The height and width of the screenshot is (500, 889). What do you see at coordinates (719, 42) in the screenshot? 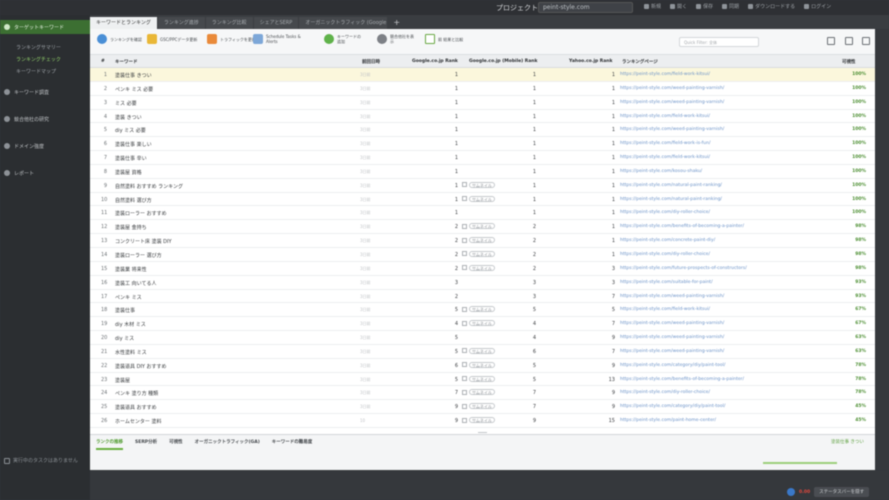
I see `quick-filter-input: Quick Filter: 全体` at bounding box center [719, 42].